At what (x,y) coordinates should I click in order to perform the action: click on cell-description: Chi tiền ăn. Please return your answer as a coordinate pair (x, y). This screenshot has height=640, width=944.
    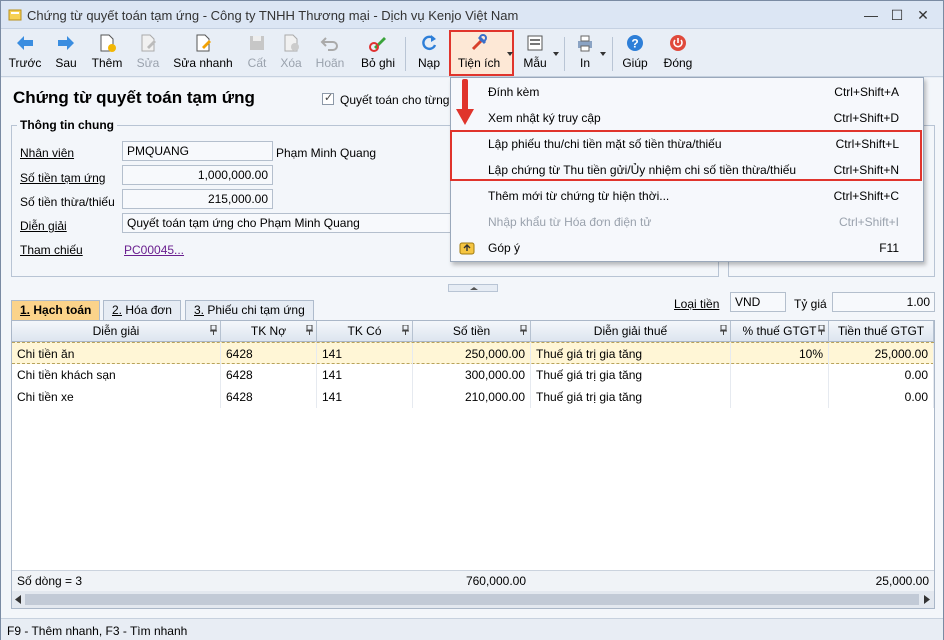
    Looking at the image, I should click on (116, 354).